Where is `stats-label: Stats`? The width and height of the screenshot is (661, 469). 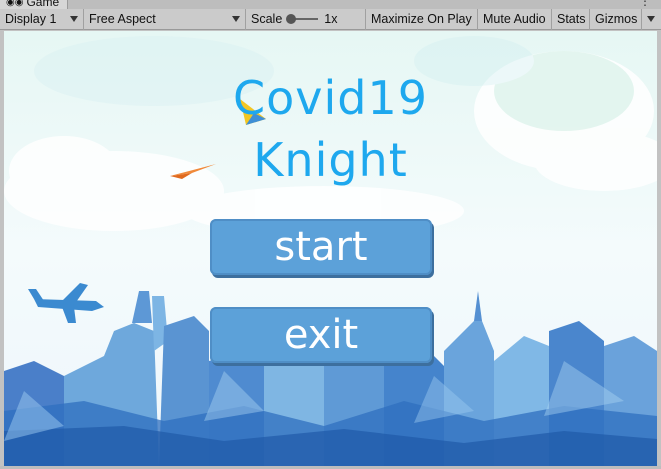
stats-label: Stats is located at coordinates (571, 19).